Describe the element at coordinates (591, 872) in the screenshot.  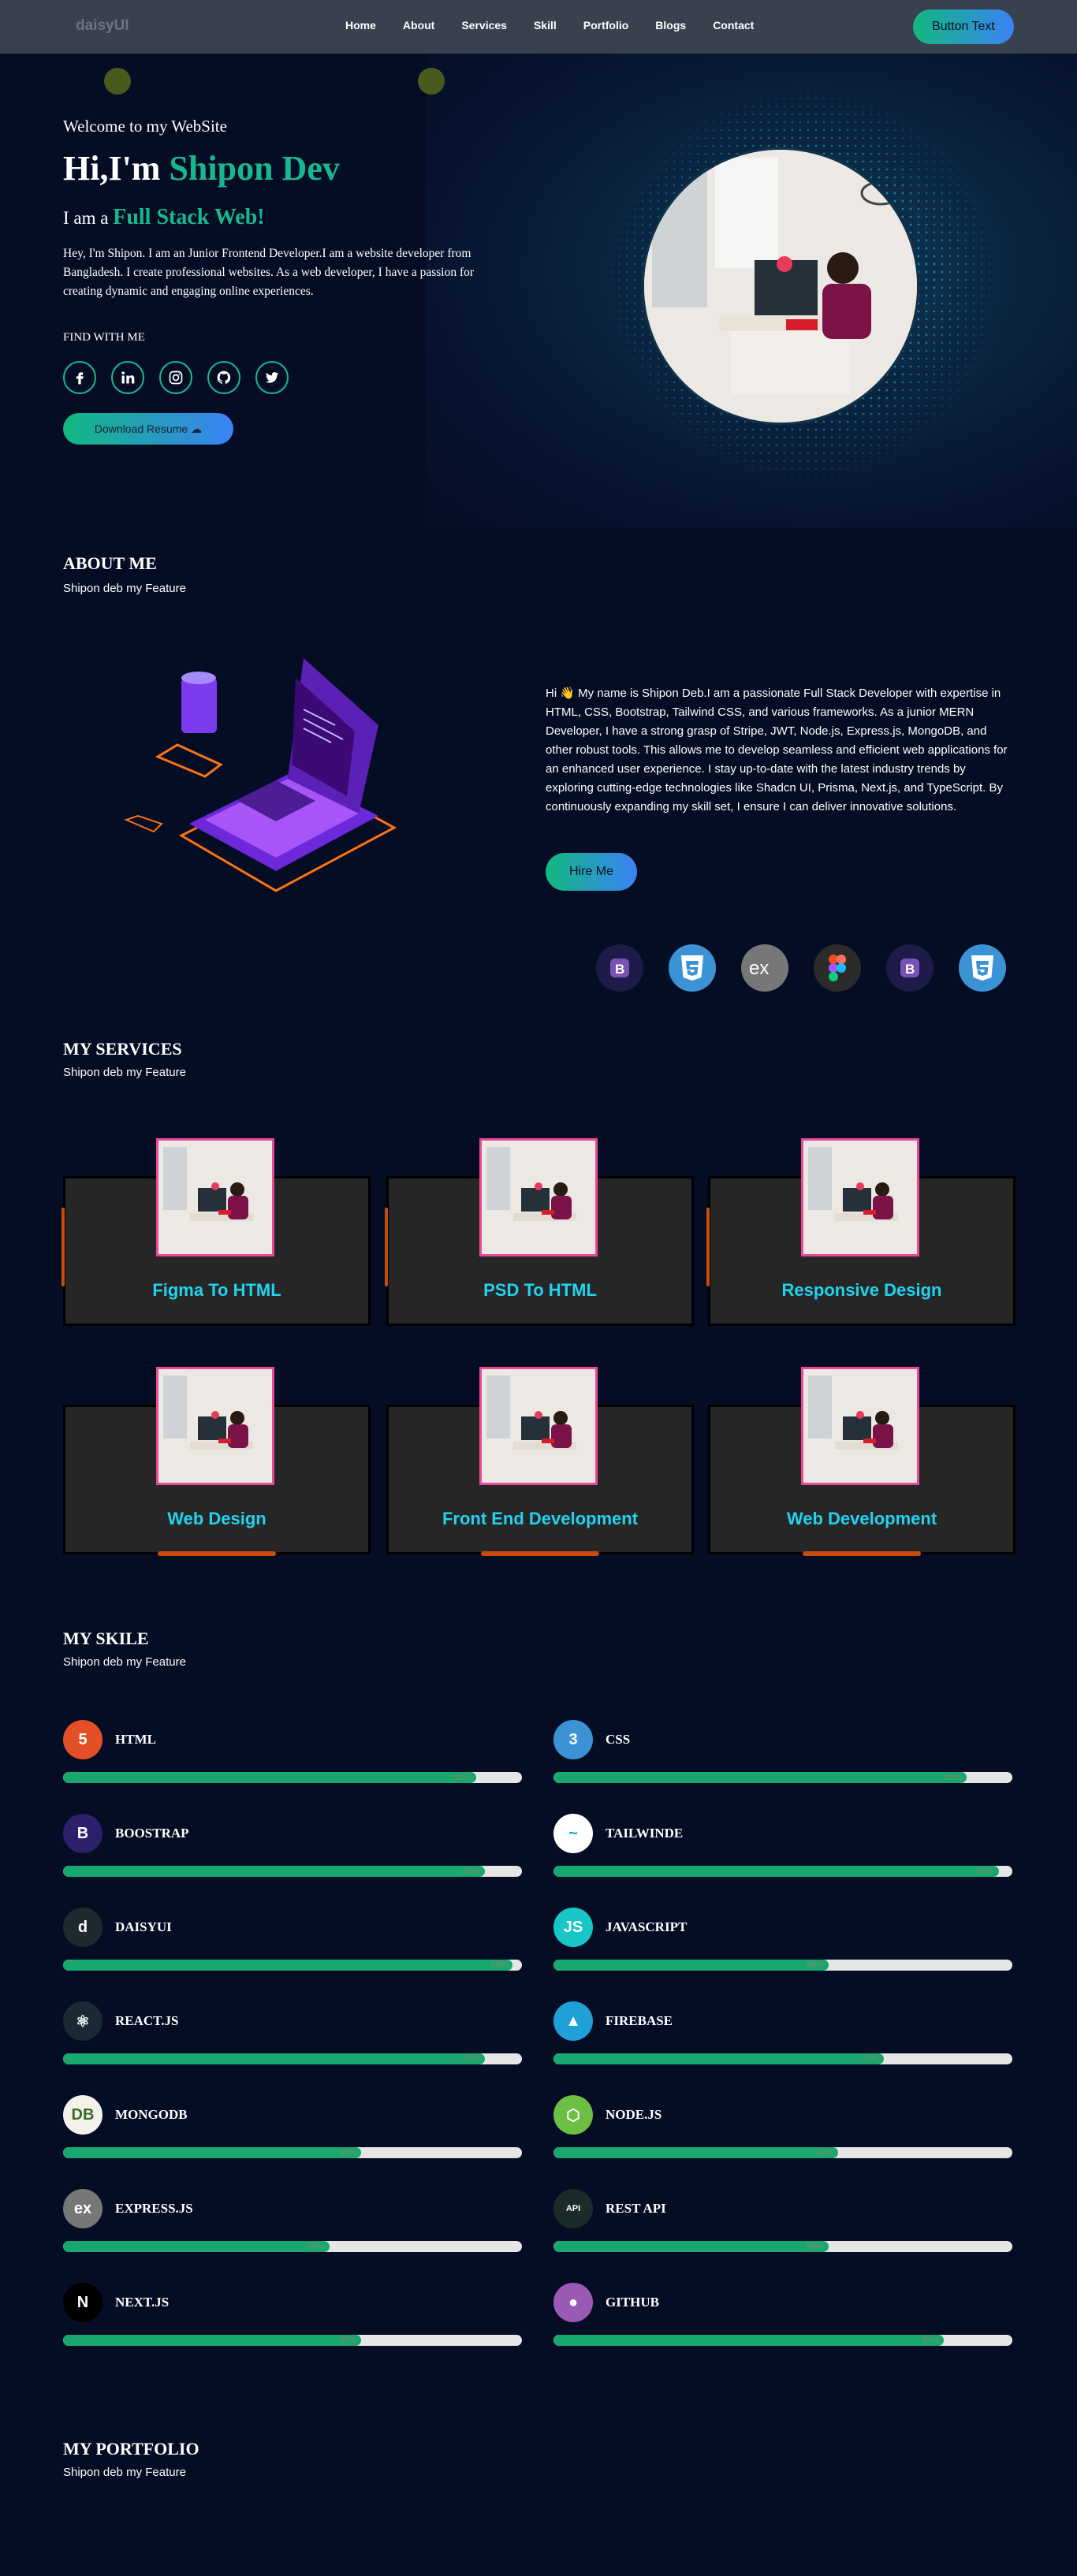
I see `hire-me-button: Hire Me` at that location.